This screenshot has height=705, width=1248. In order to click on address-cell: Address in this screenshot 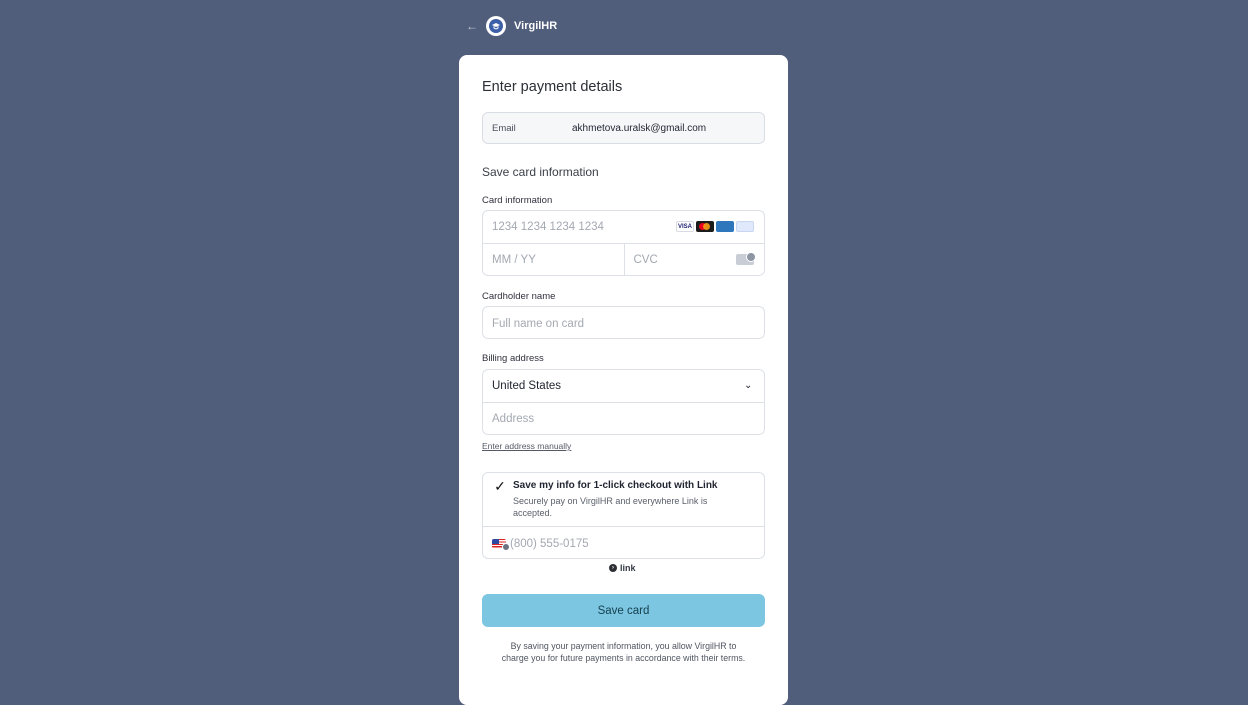, I will do `click(509, 418)`.